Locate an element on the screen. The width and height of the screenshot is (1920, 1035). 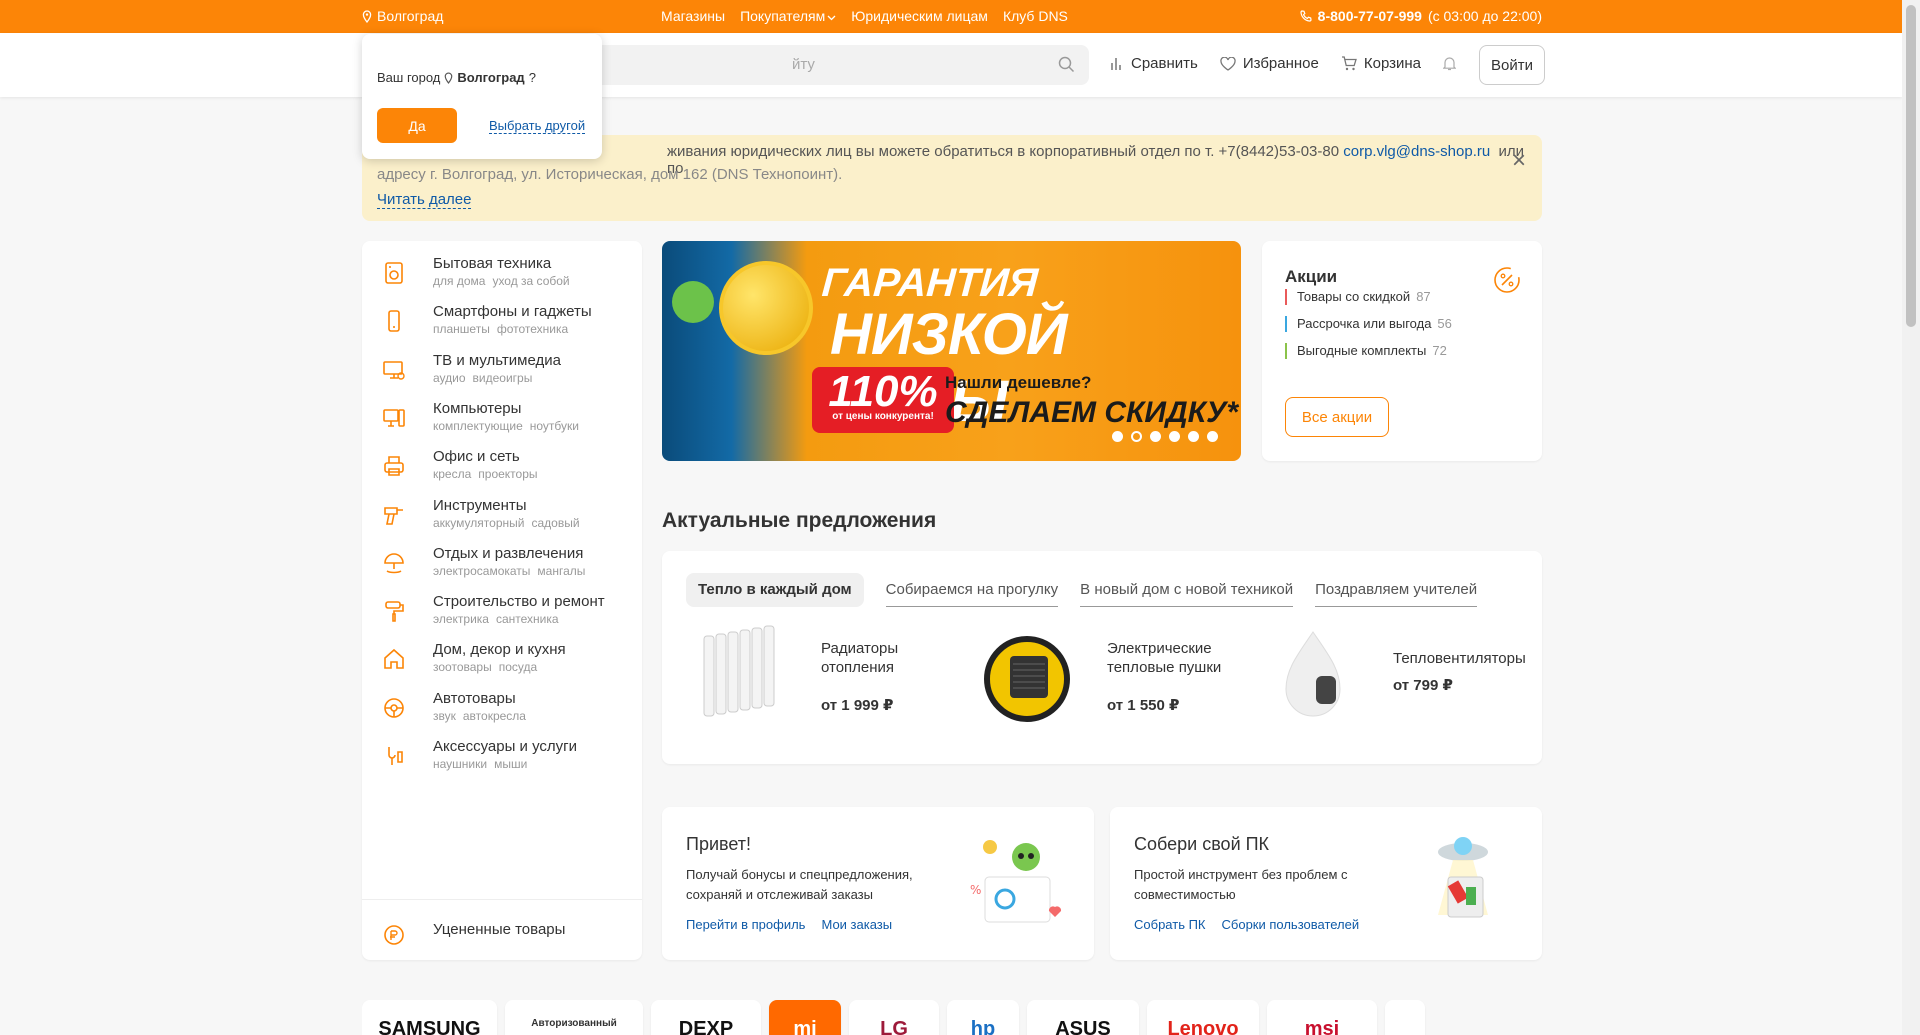
catalog-item: Инструменты аккумуляторный садовый is located at coordinates (502, 524).